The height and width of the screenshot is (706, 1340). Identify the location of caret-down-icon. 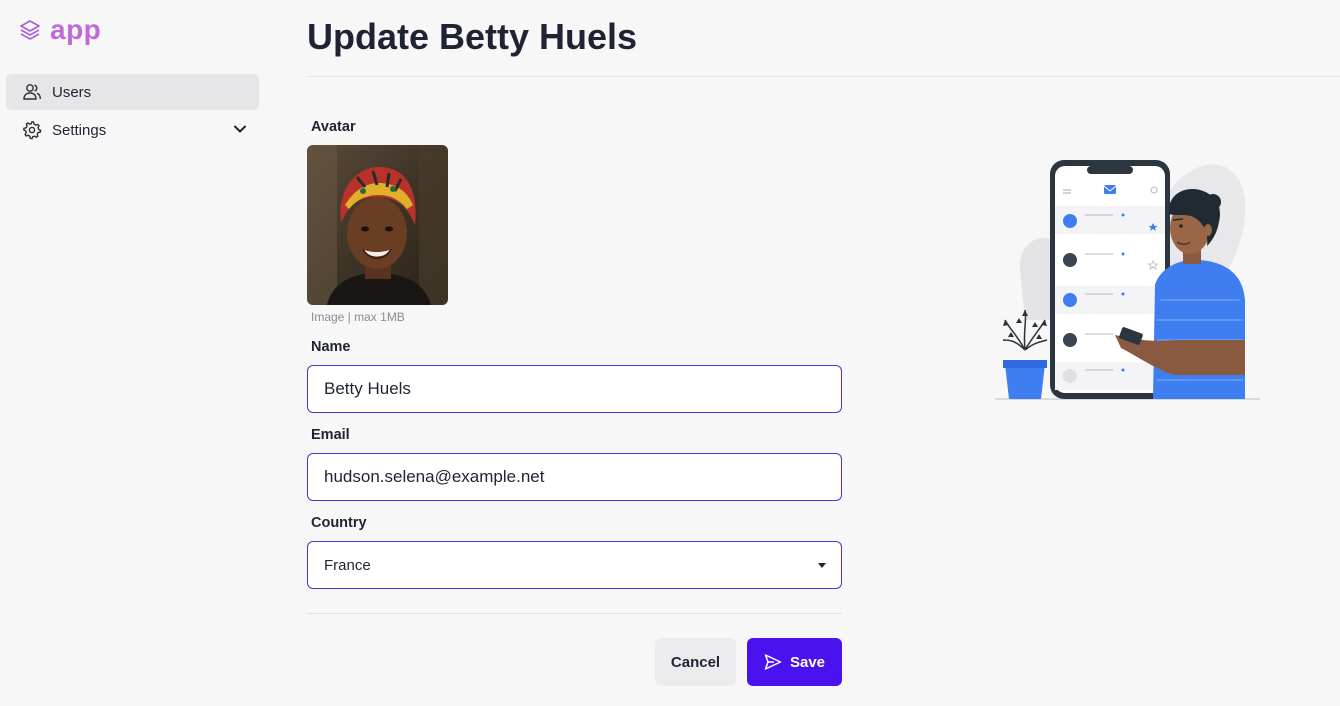
(822, 565).